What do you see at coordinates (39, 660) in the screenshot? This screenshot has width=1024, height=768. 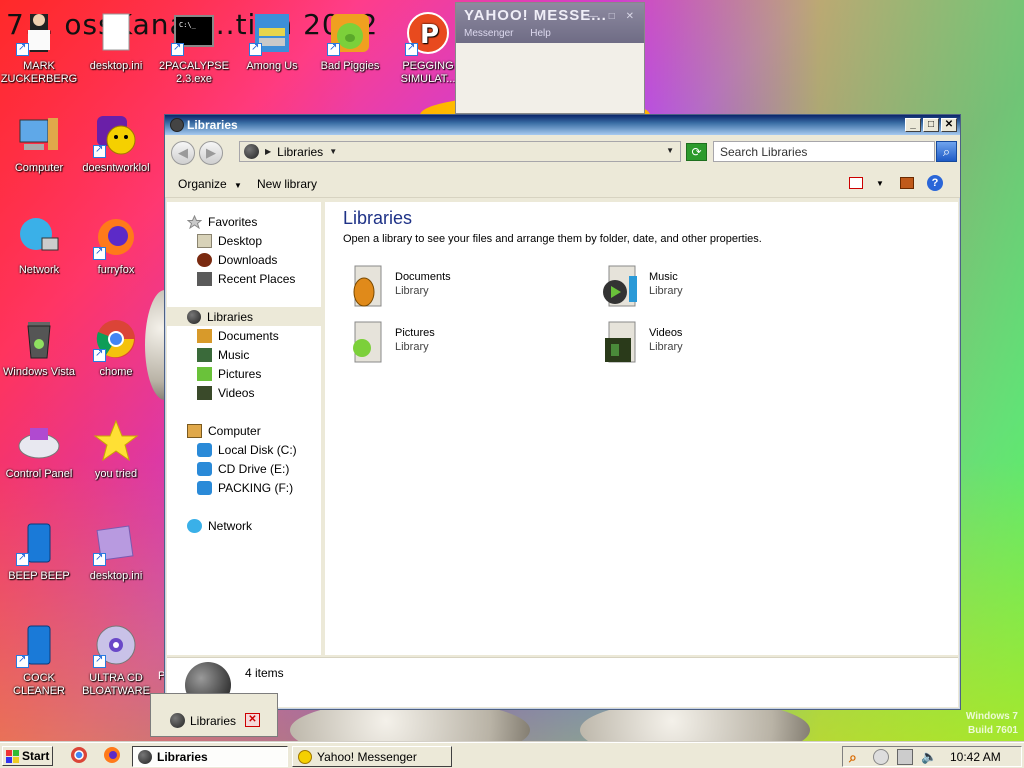 I see `desktop-icon-cock-cleaner: COCK CLEANER` at bounding box center [39, 660].